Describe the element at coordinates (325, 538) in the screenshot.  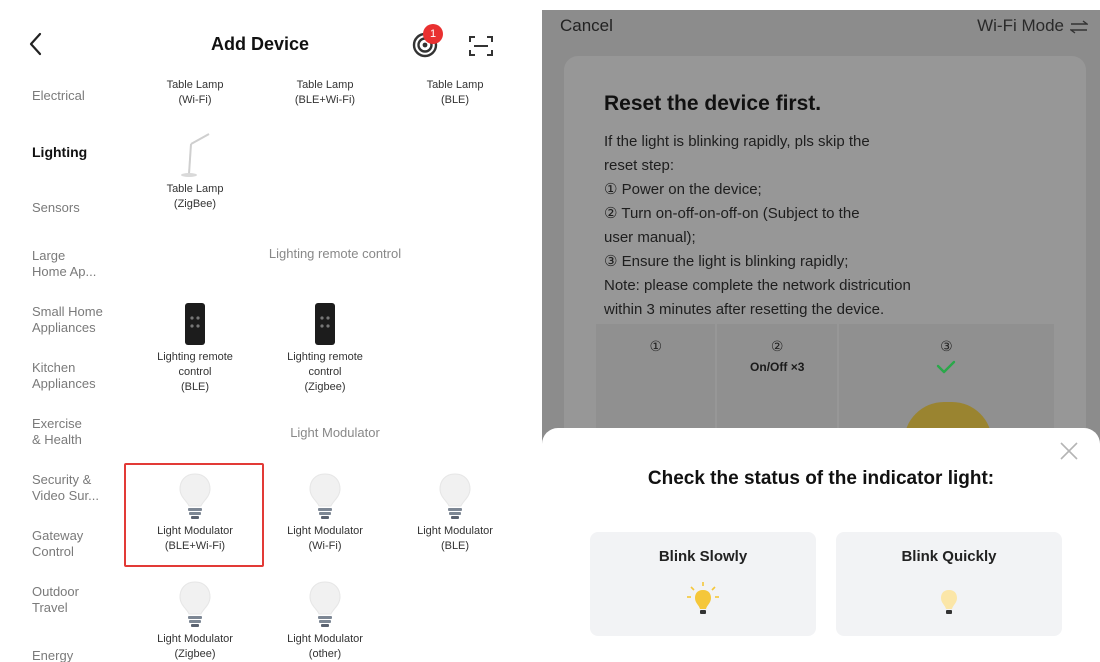
I see `device-label: Light Modulator (Wi-Fi)` at that location.